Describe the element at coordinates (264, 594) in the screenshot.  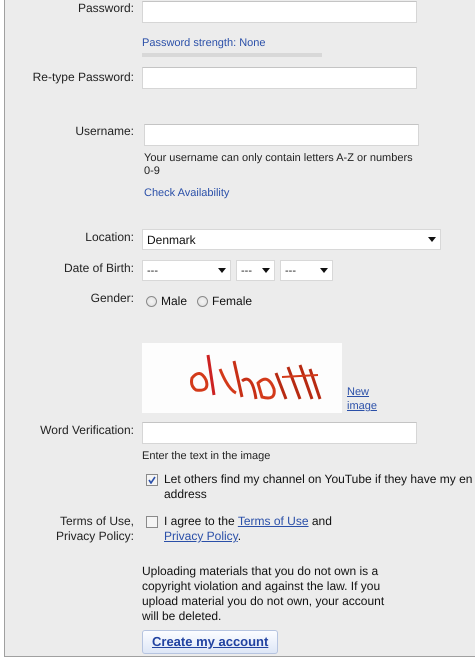
I see `copyright-notice: Uploading materials that you do not own is a copyright violation and against the law. If you upload material you do not own, your account will be deleted.` at that location.